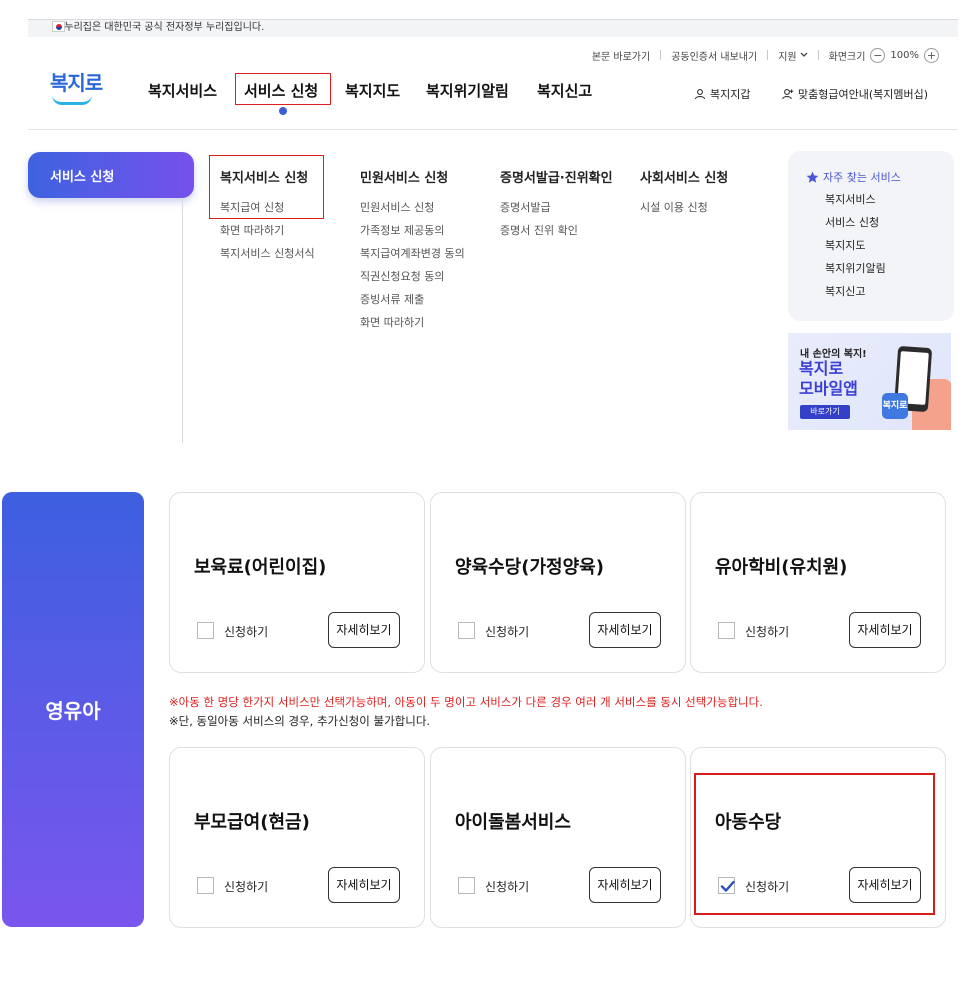 This screenshot has width=980, height=998. Describe the element at coordinates (833, 354) in the screenshot. I see `promo-line1: 내 손안의 복지!` at that location.